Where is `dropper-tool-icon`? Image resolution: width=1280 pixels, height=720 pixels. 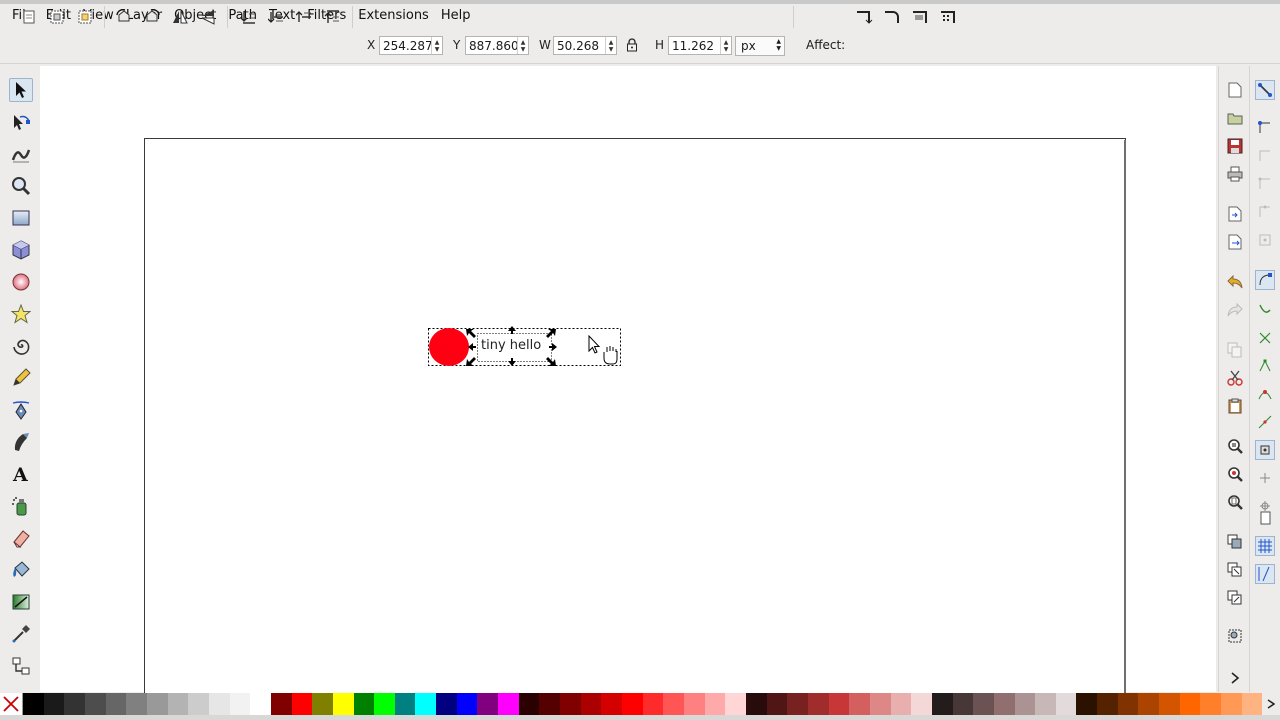
dropper-tool-icon is located at coordinates (21, 634).